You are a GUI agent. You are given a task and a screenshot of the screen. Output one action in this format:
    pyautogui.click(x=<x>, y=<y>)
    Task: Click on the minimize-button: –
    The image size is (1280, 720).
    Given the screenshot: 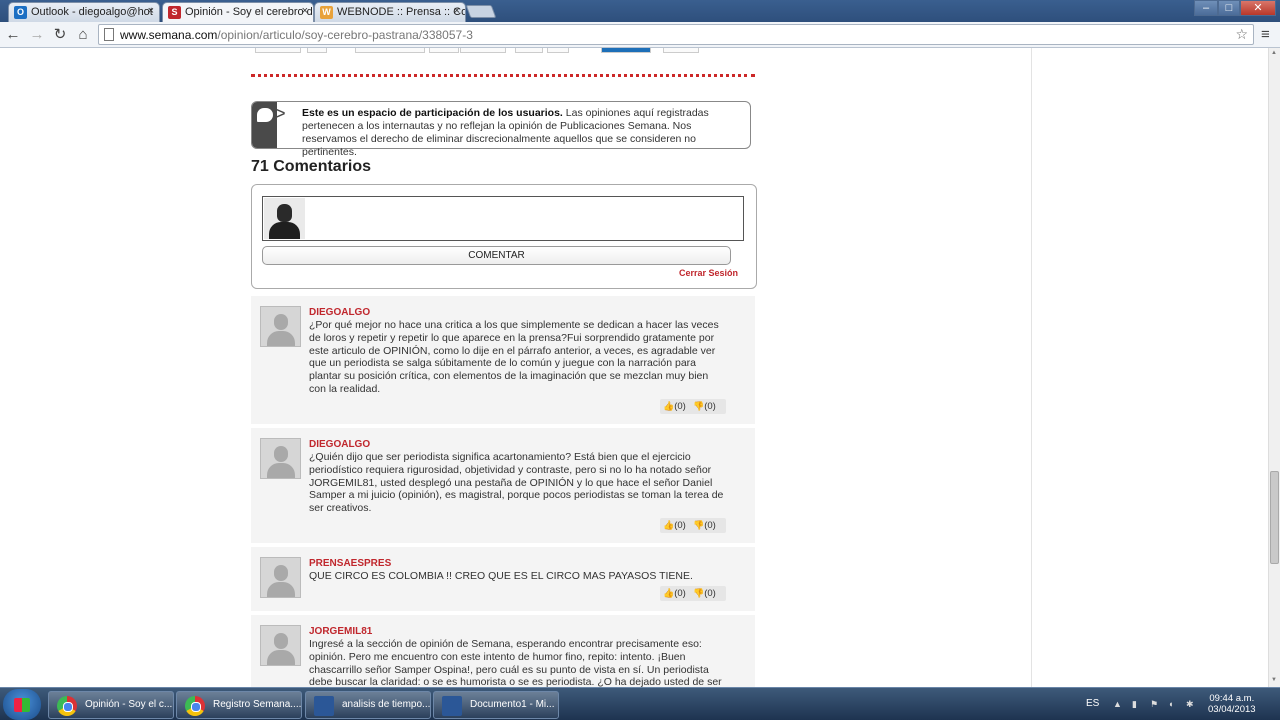 What is the action you would take?
    pyautogui.click(x=1206, y=8)
    